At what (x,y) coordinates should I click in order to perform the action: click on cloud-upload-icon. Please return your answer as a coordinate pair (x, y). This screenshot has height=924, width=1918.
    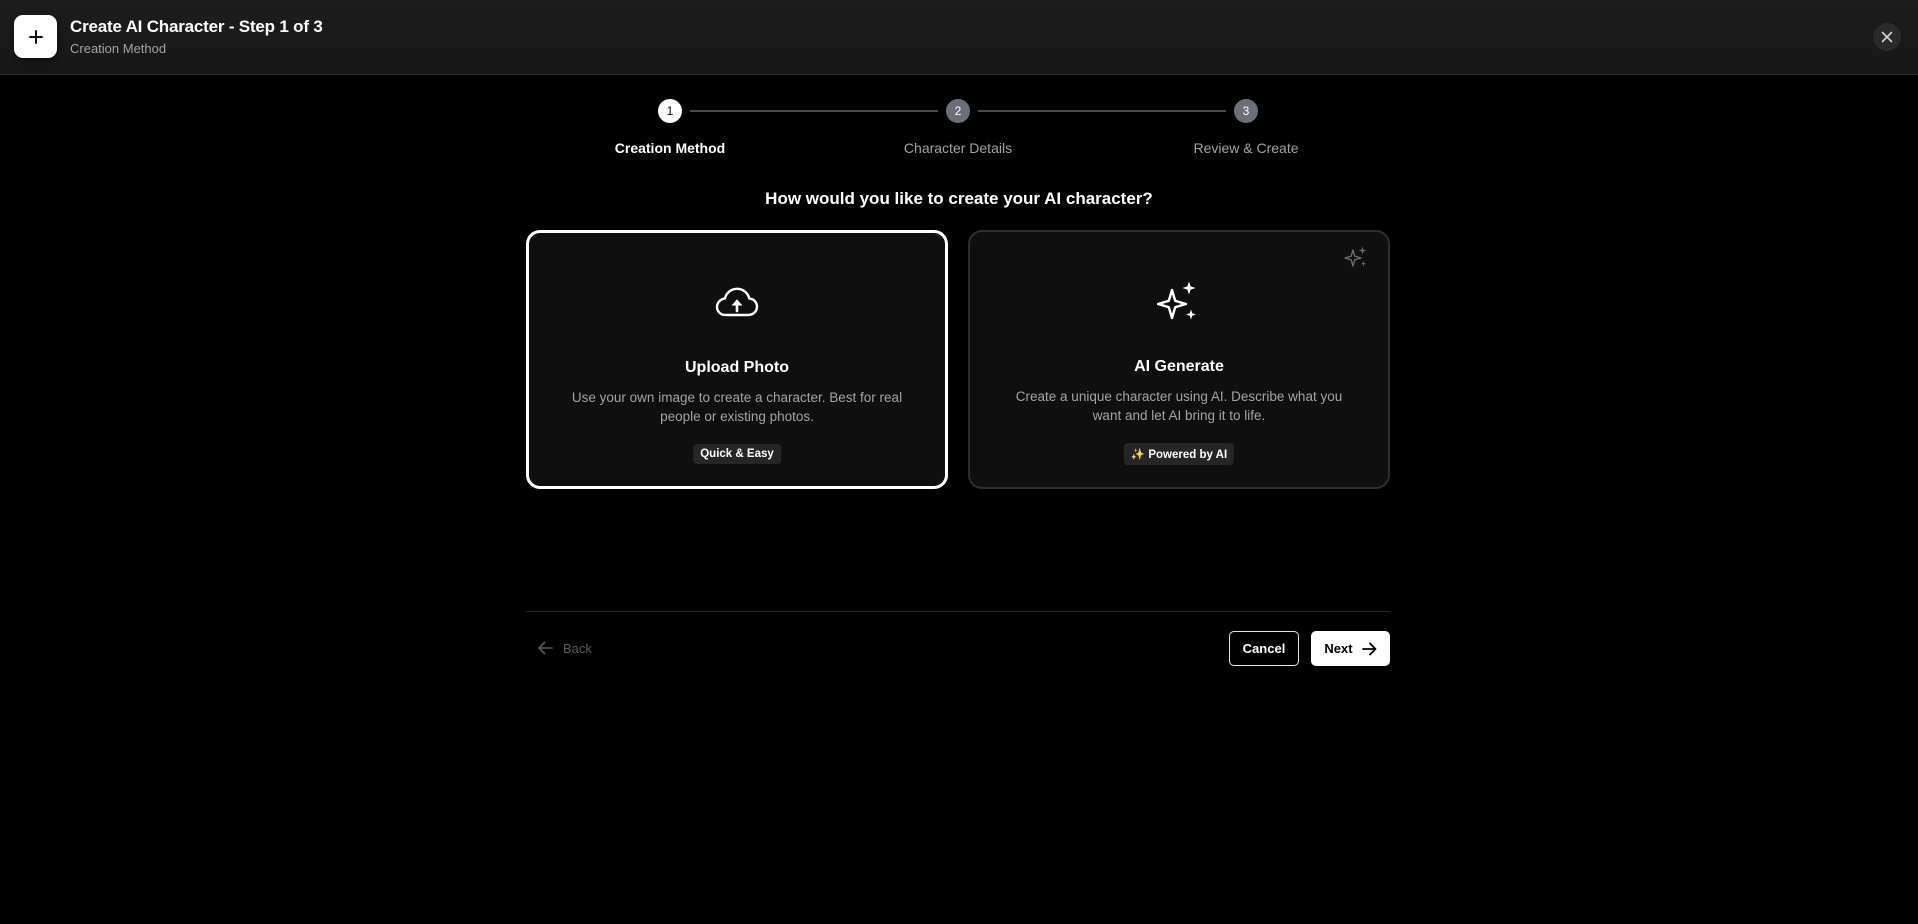
    Looking at the image, I should click on (737, 302).